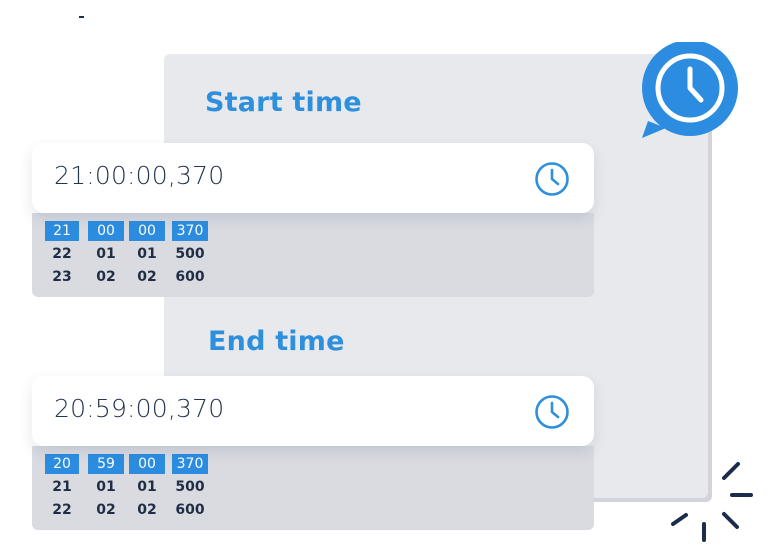 The height and width of the screenshot is (556, 778). I want to click on hour-option: 21, so click(61, 487).